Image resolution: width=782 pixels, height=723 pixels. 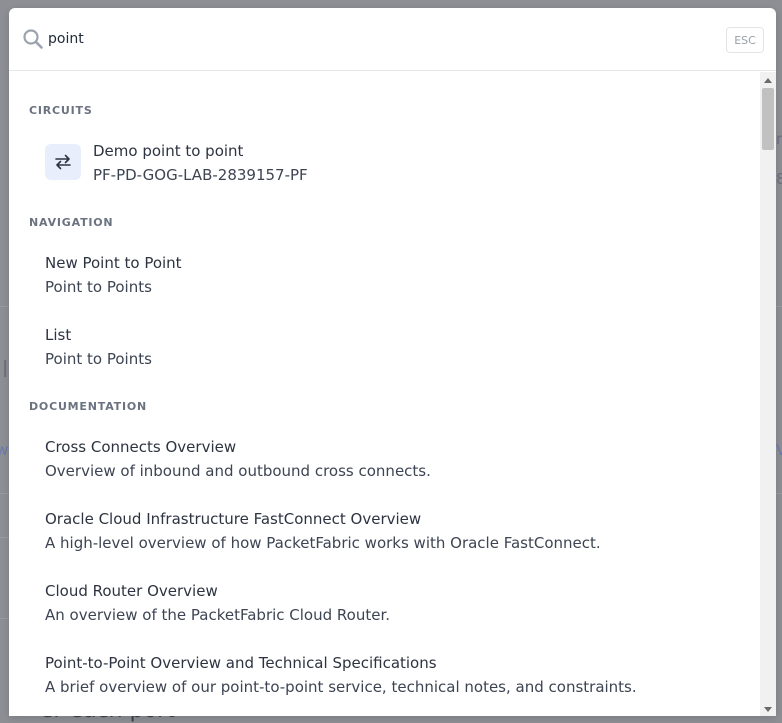 I want to click on background-link: w, so click(x=4, y=450).